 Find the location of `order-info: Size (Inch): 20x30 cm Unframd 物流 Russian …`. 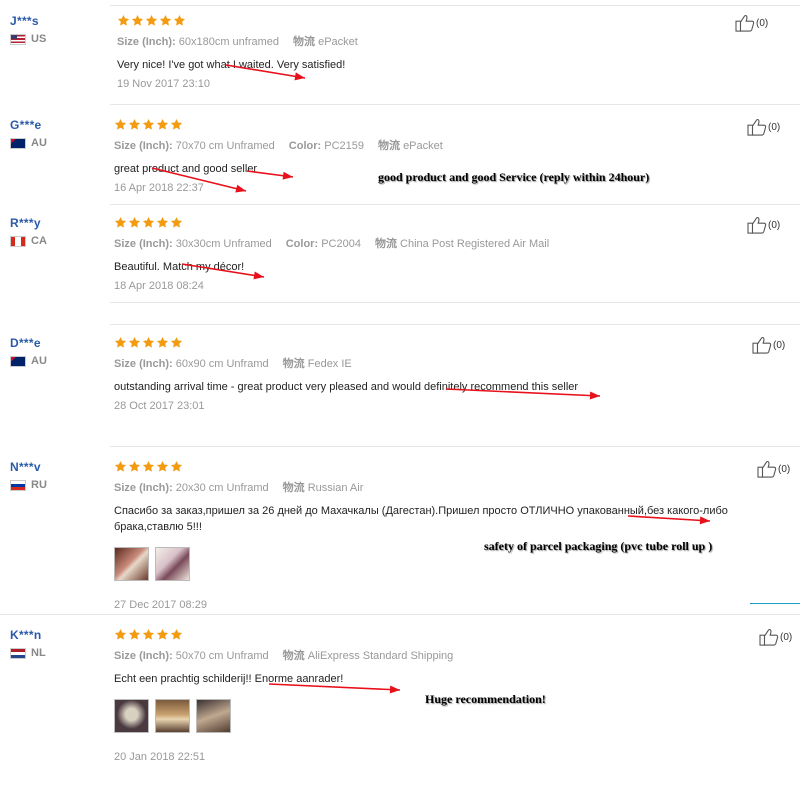

order-info: Size (Inch): 20x30 cm Unframd 物流 Russian … is located at coordinates (434, 487).